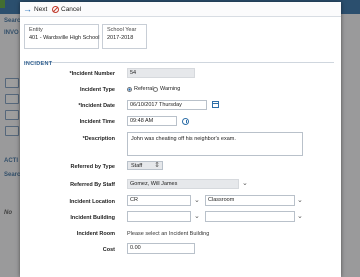 This screenshot has width=360, height=277. What do you see at coordinates (250, 216) in the screenshot?
I see `building-name-field` at bounding box center [250, 216].